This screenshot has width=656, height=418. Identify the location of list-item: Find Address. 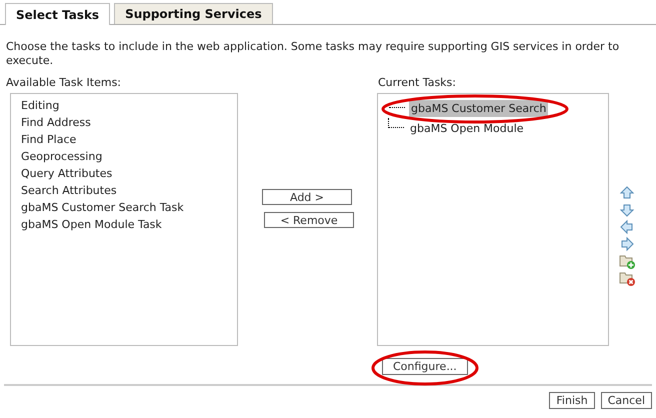
(124, 122).